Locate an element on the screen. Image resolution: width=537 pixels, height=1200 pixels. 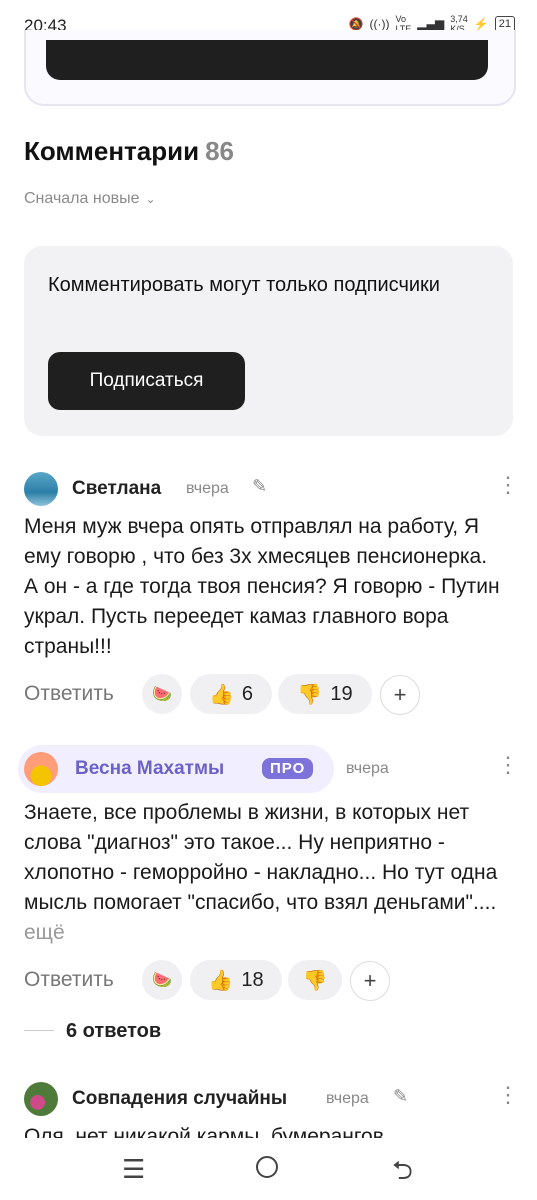
back-icon: ⮌ is located at coordinates (402, 1174).